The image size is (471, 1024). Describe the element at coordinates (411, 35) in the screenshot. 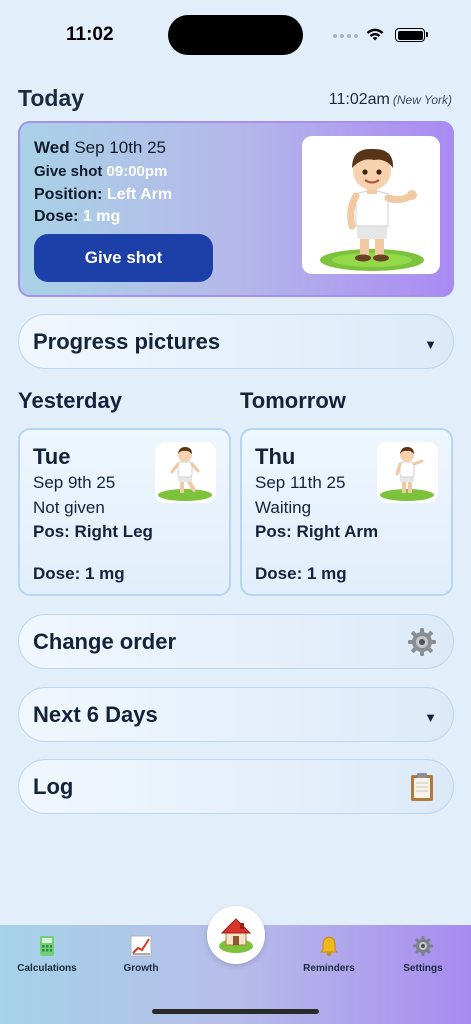

I see `battery-icon` at that location.